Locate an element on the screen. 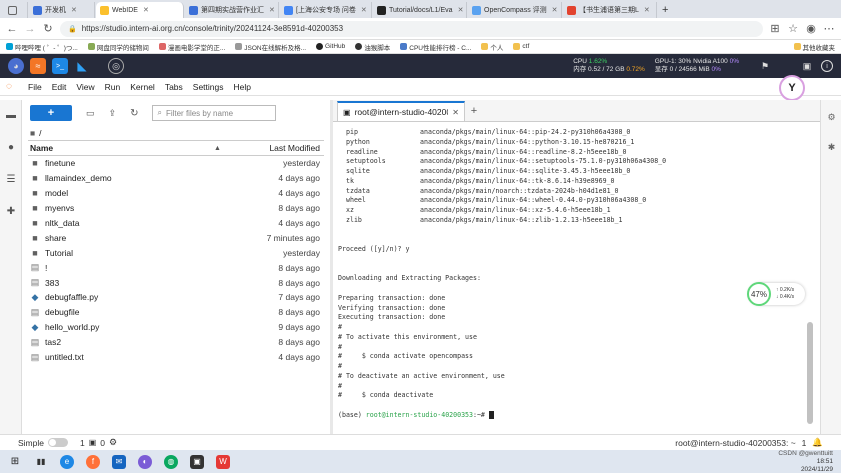  breadcrumb: ■ / is located at coordinates (176, 133).